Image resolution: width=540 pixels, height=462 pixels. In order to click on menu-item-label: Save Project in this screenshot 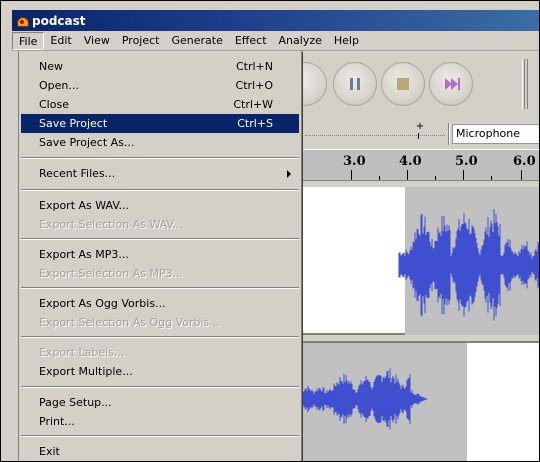, I will do `click(73, 123)`.